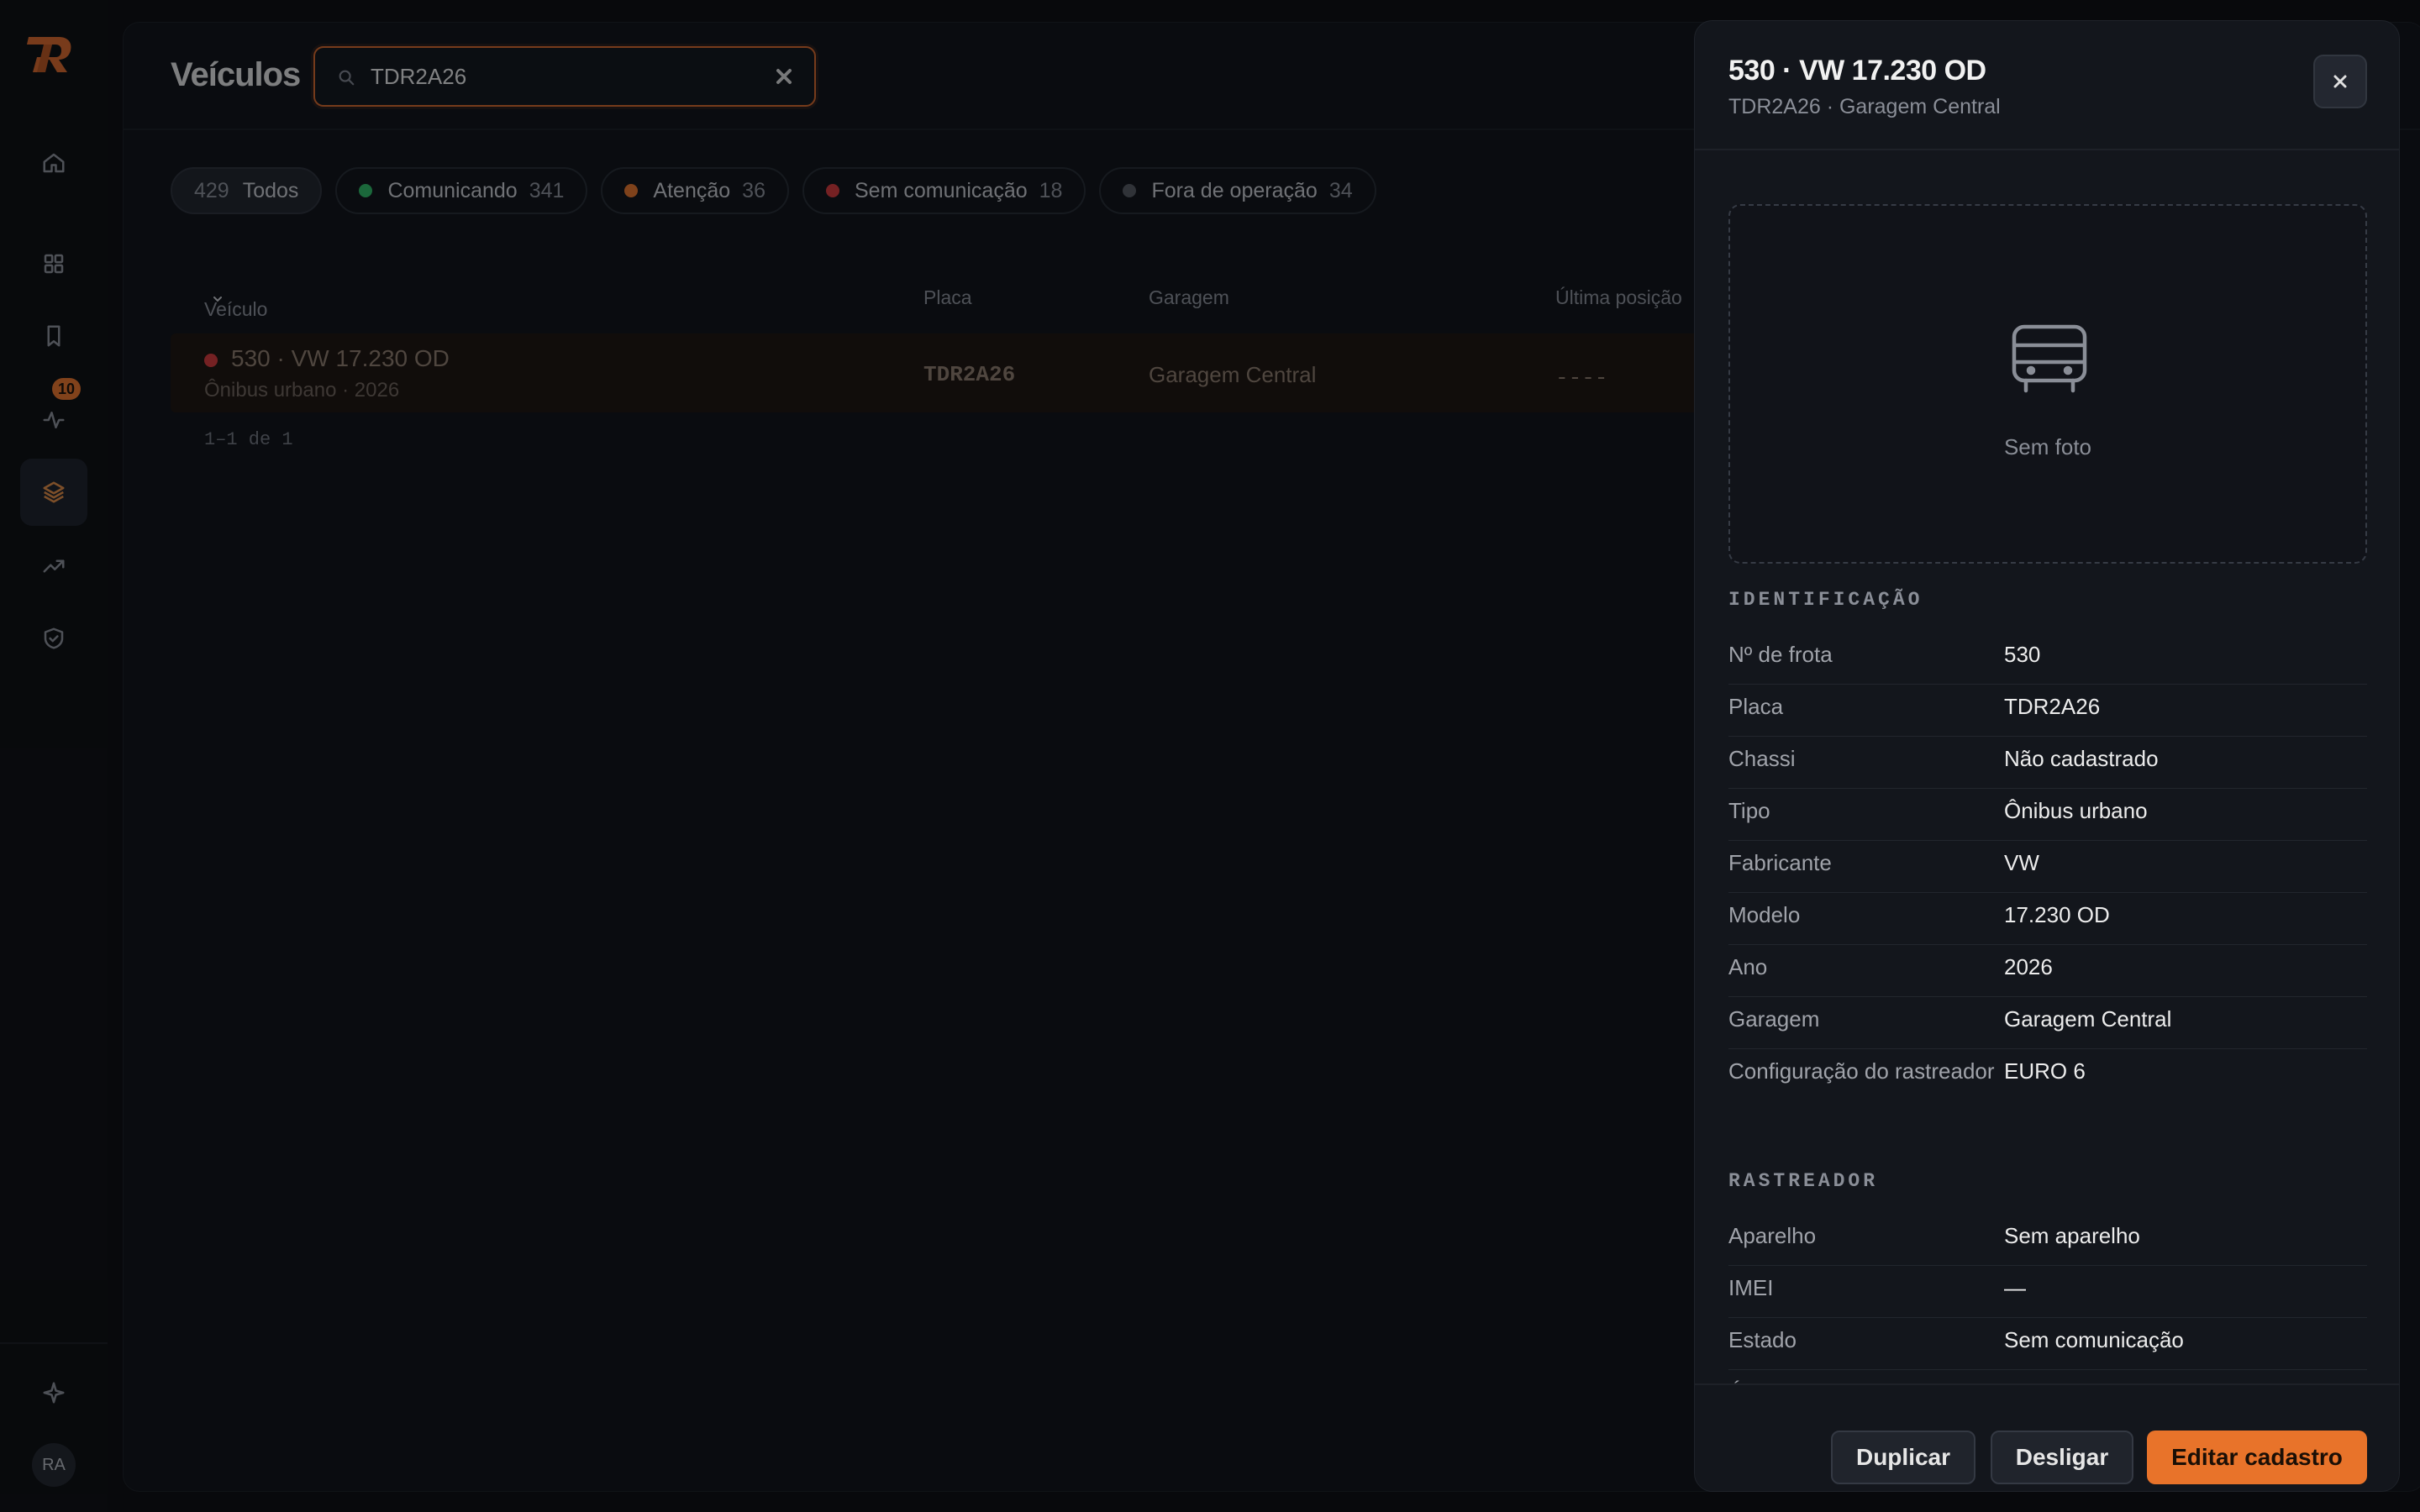  Describe the element at coordinates (1762, 758) in the screenshot. I see `field-label: Chassi` at that location.